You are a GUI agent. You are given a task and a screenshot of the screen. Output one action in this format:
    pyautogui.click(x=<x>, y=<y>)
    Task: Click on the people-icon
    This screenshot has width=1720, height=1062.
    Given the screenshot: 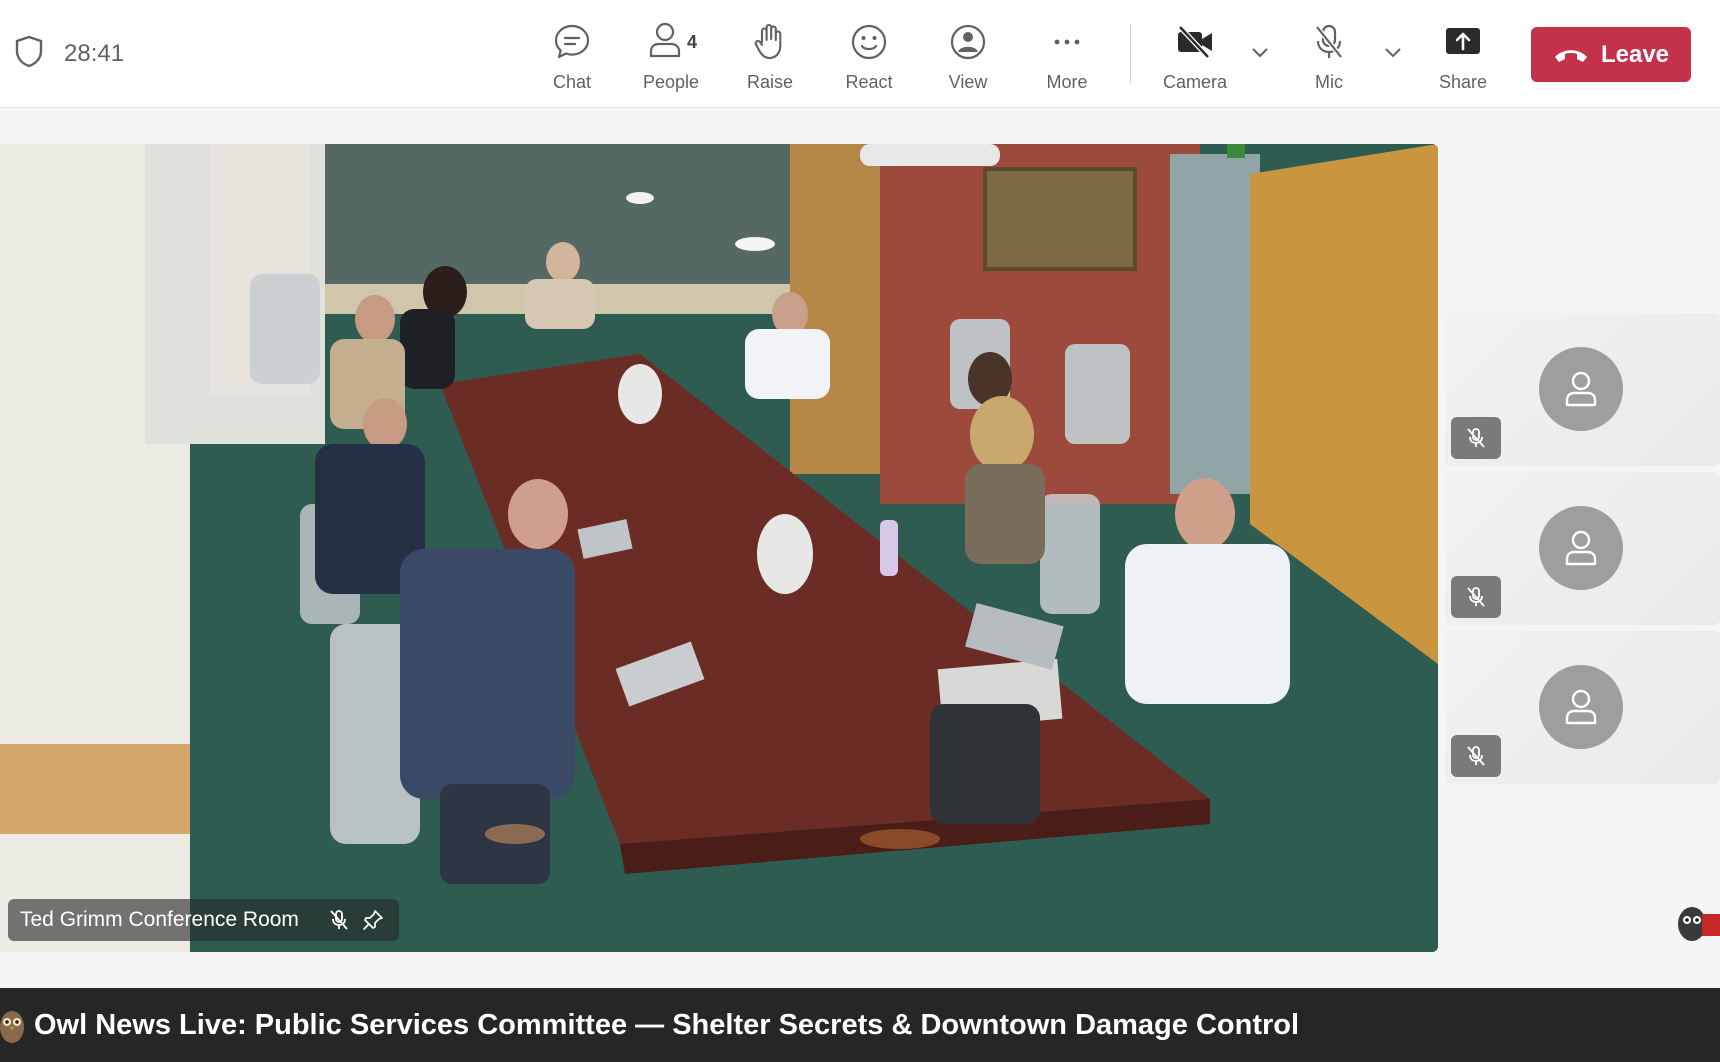 What is the action you would take?
    pyautogui.click(x=665, y=42)
    